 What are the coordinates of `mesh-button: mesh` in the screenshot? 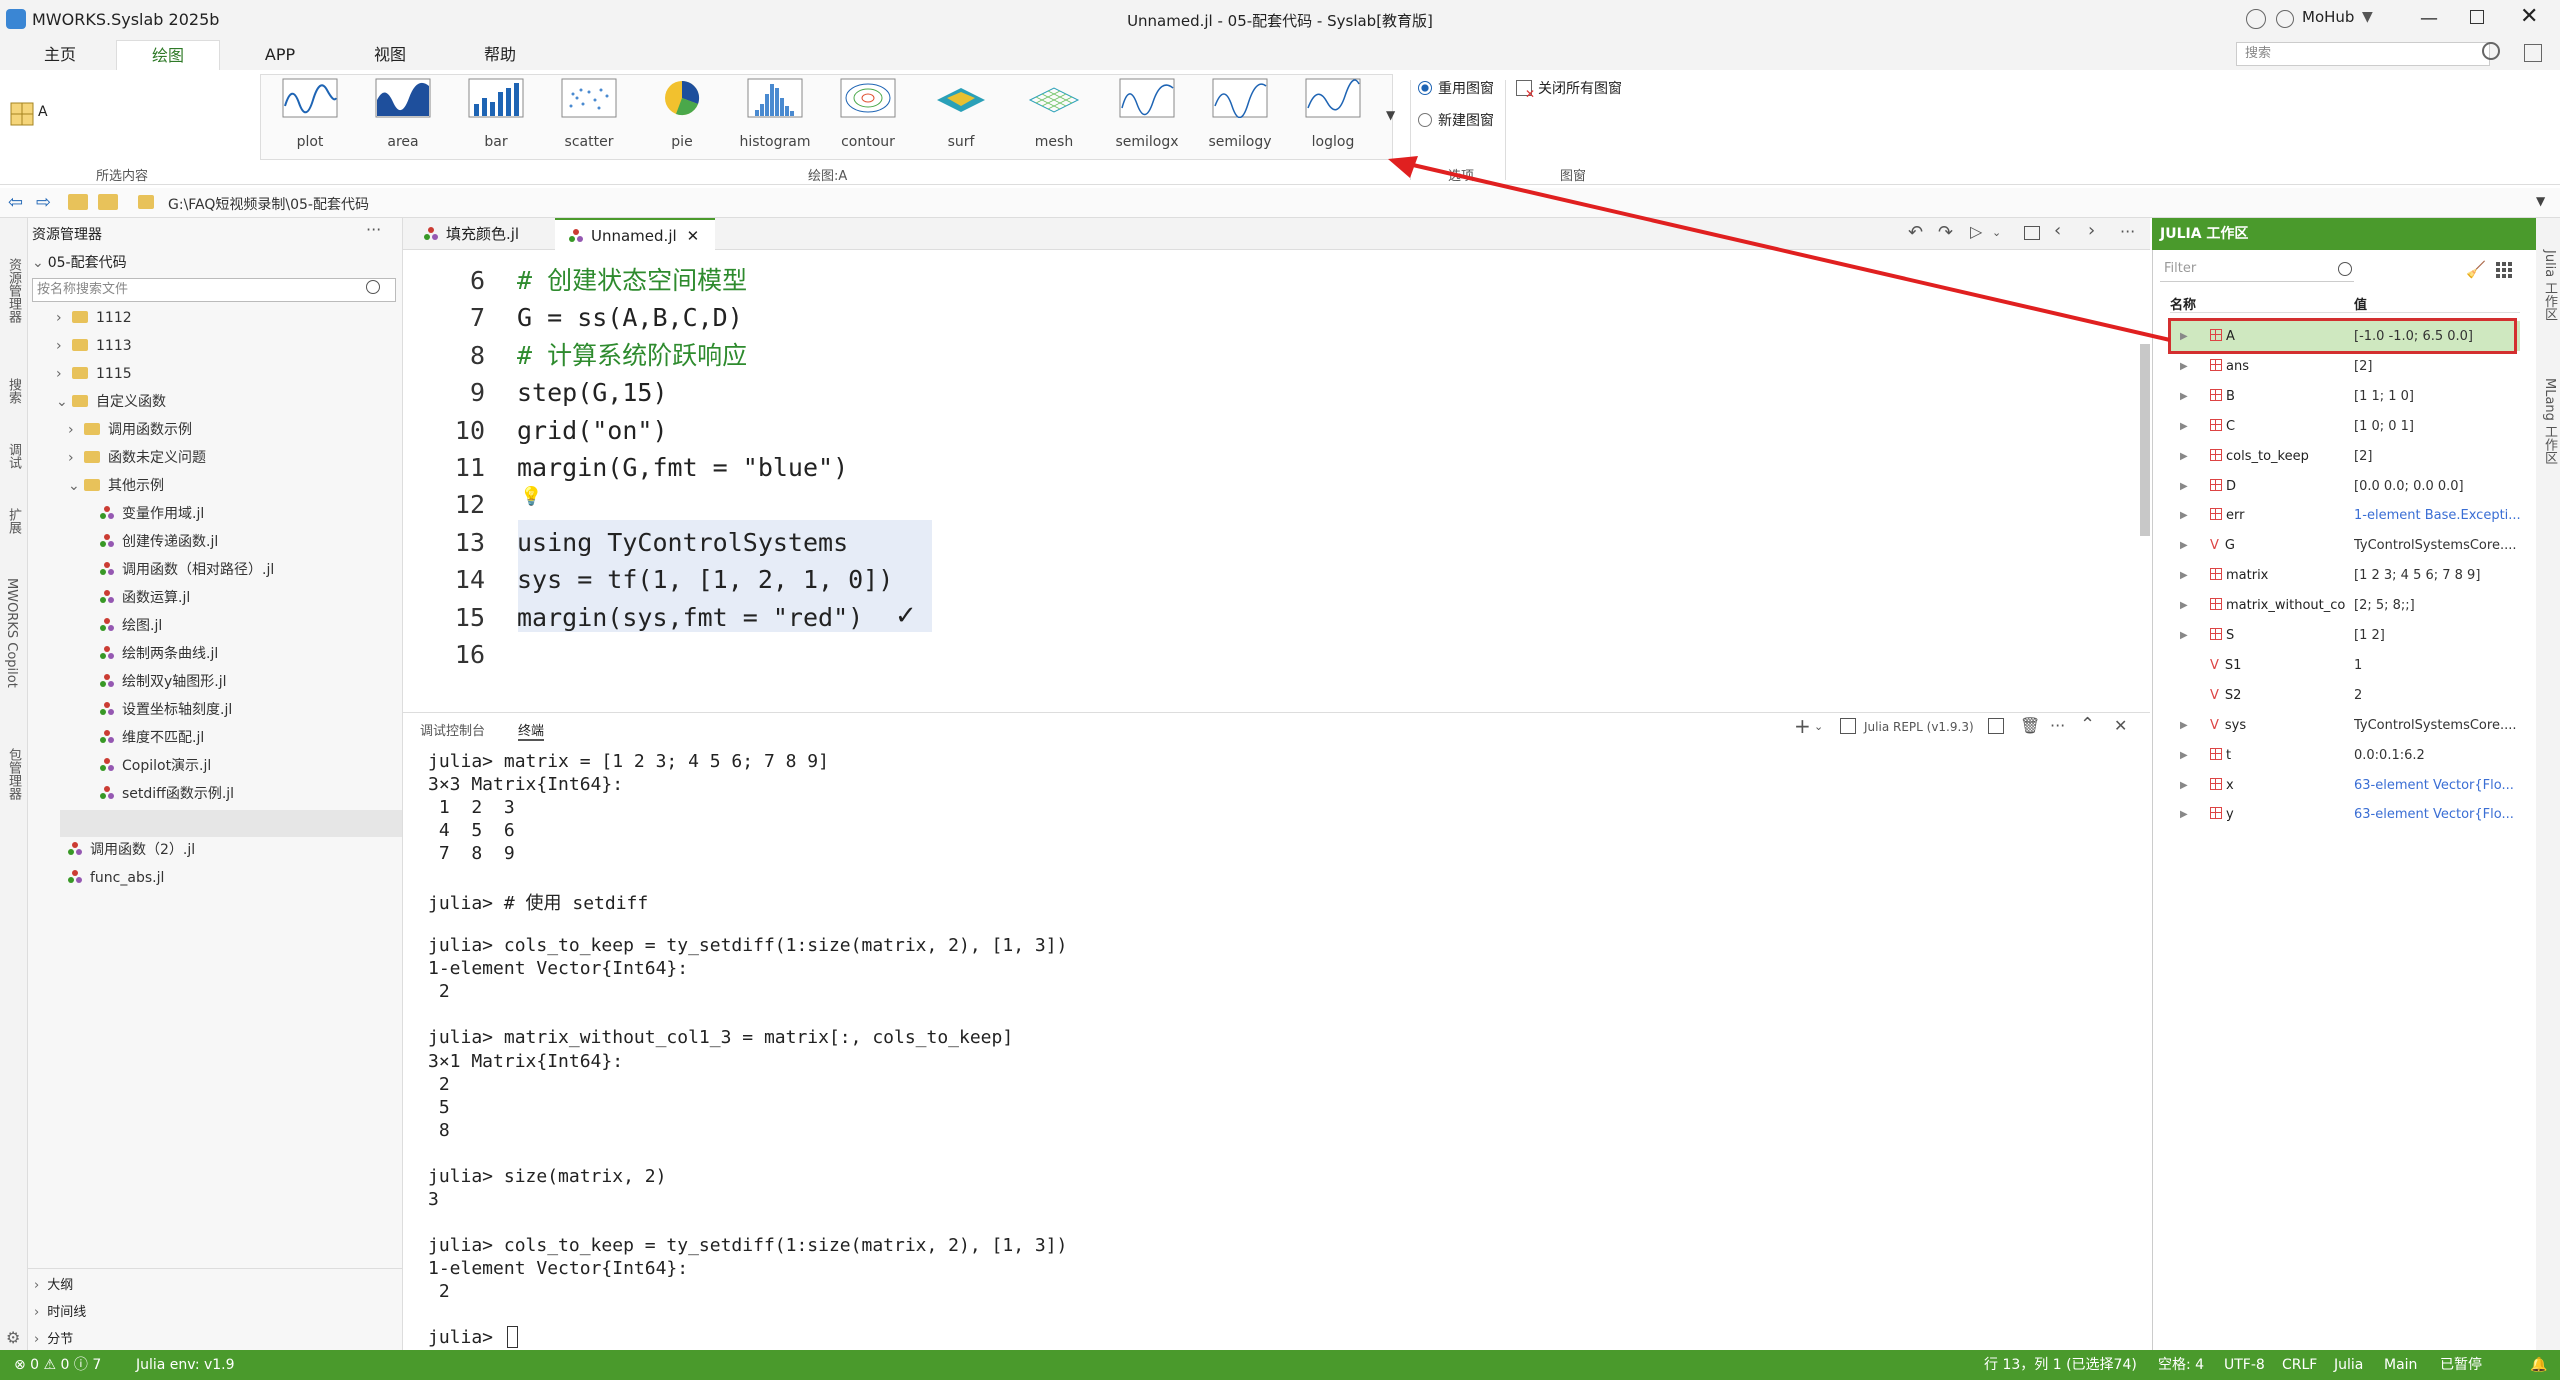 It's located at (1054, 118).